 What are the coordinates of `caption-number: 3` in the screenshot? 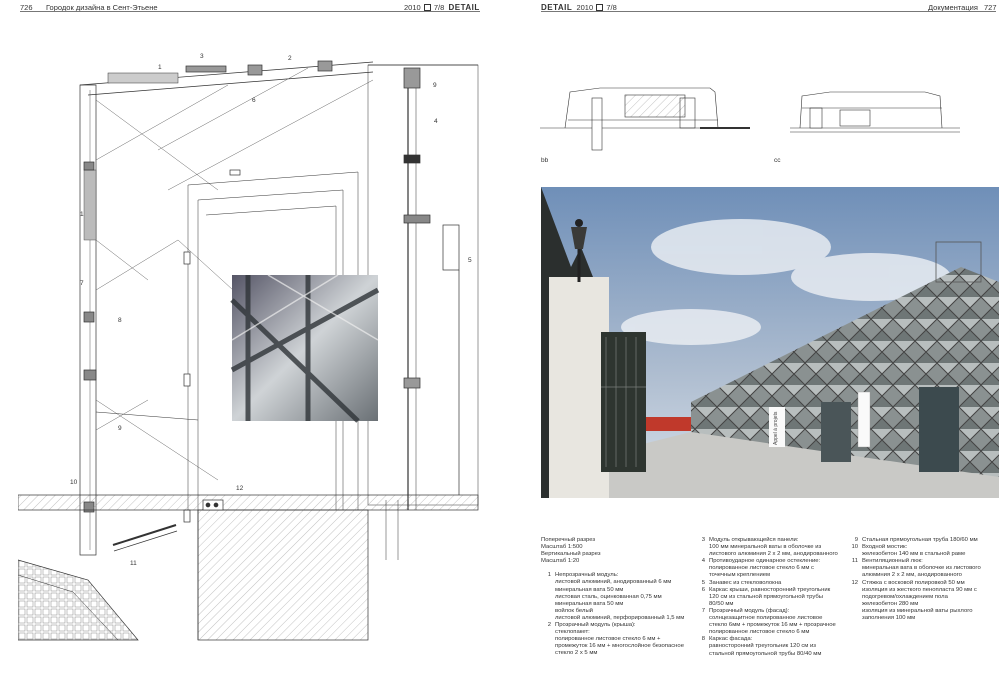 It's located at (703, 540).